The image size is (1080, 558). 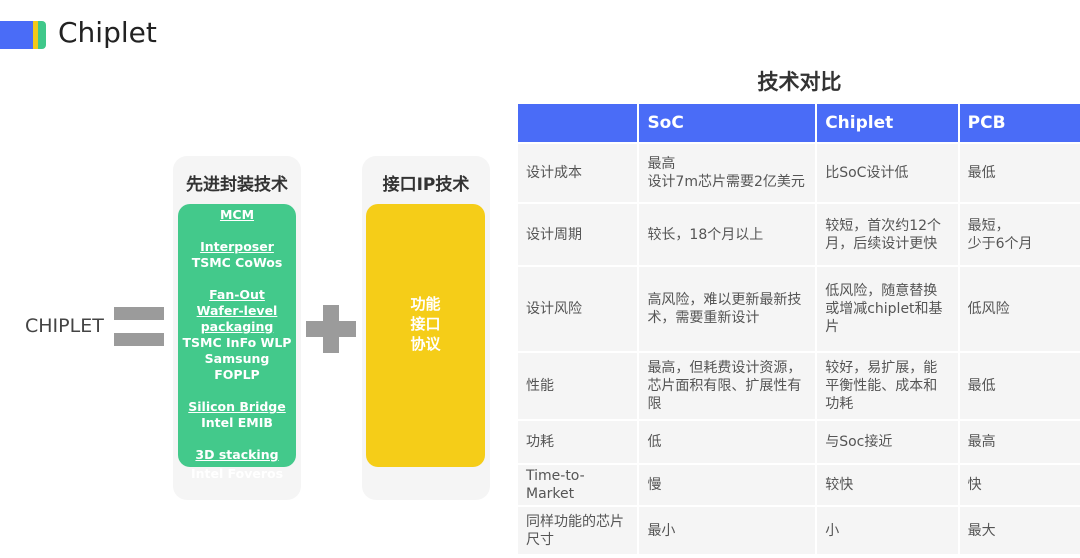 I want to click on interface-title: 接口IP技术, so click(x=426, y=185).